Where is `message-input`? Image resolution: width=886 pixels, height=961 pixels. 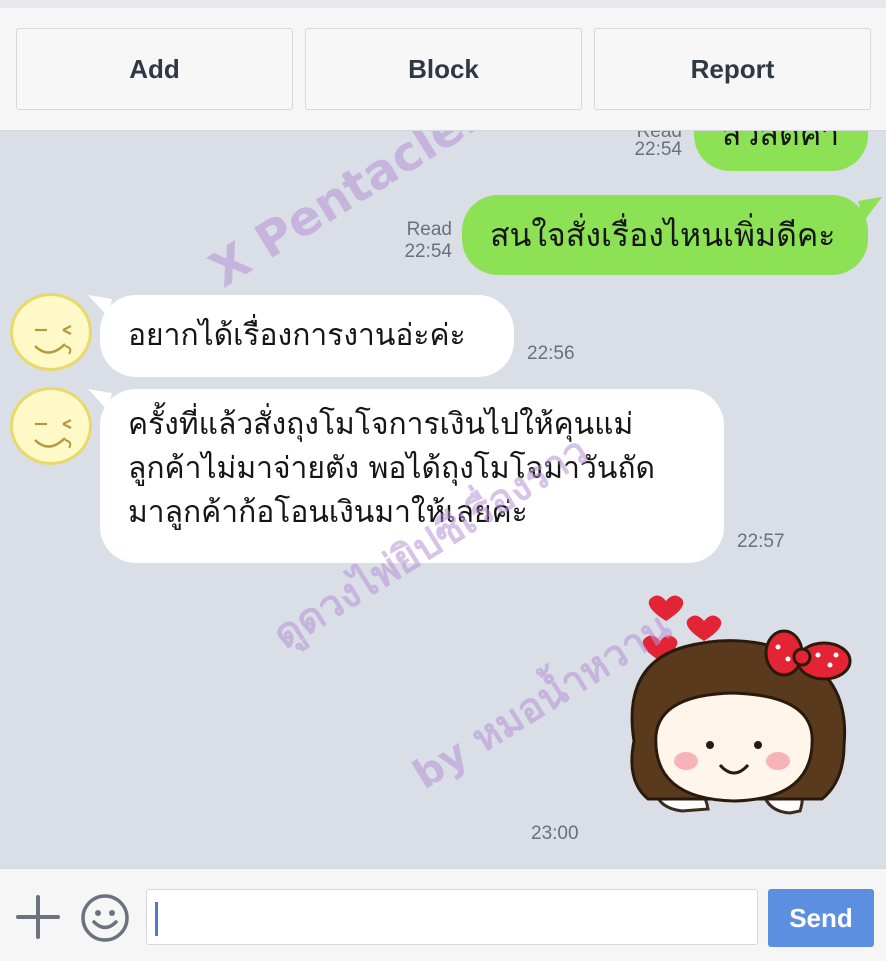 message-input is located at coordinates (452, 917).